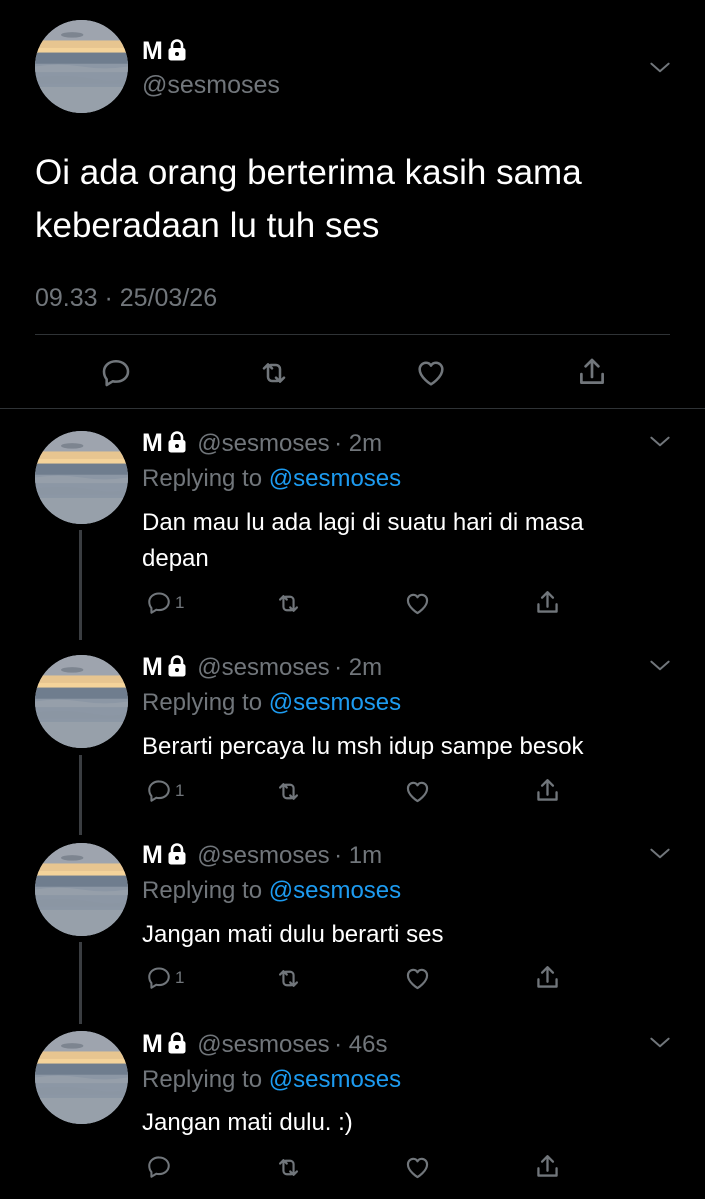  I want to click on tweet-timestamp: 09.33 · 25/03/26, so click(126, 298).